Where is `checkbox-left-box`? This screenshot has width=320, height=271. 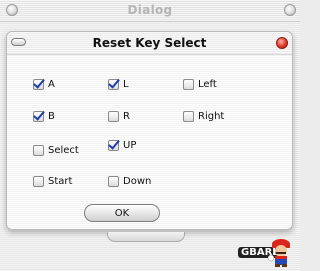
checkbox-left-box is located at coordinates (188, 84).